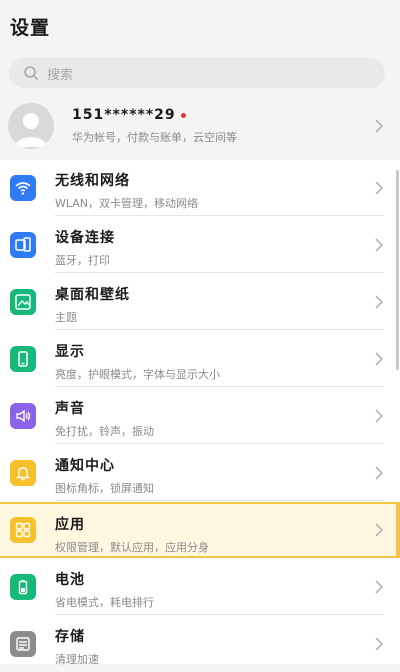 The width and height of the screenshot is (400, 672). I want to click on settings-item-apps: 应用 权限管理，默认应用，应用分身, so click(200, 530).